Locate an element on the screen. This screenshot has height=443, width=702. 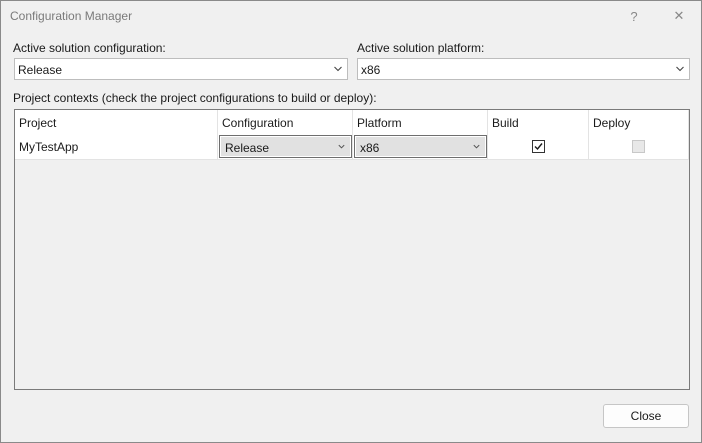
project-name: MyTestApp is located at coordinates (49, 147).